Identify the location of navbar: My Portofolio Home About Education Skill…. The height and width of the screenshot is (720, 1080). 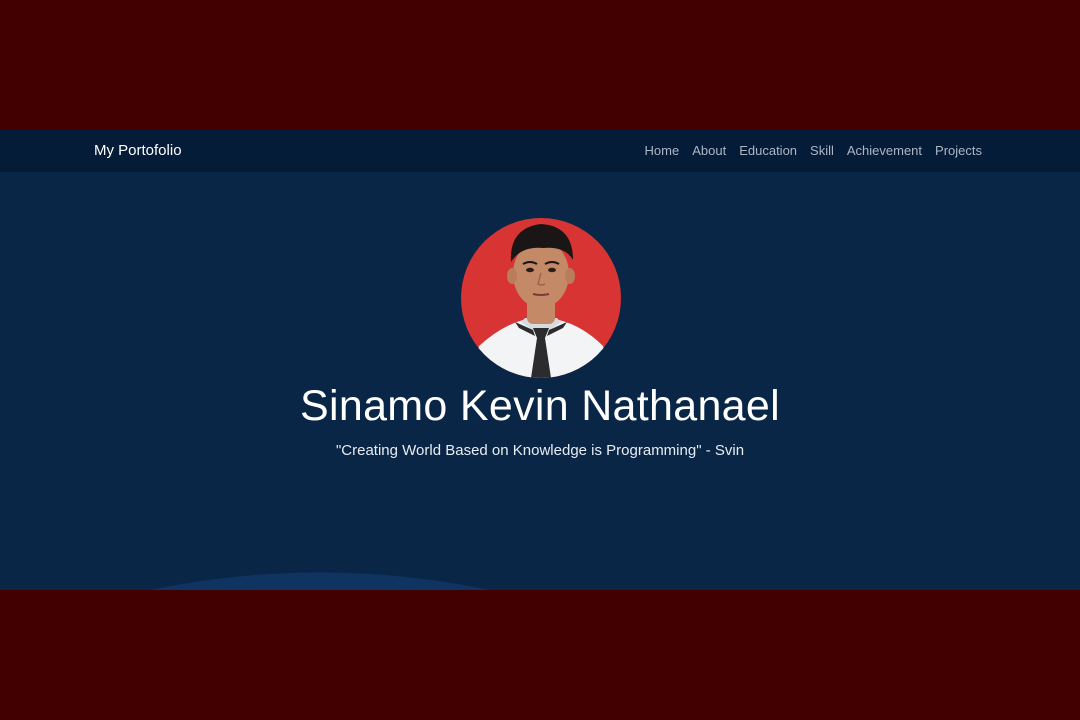
(540, 151).